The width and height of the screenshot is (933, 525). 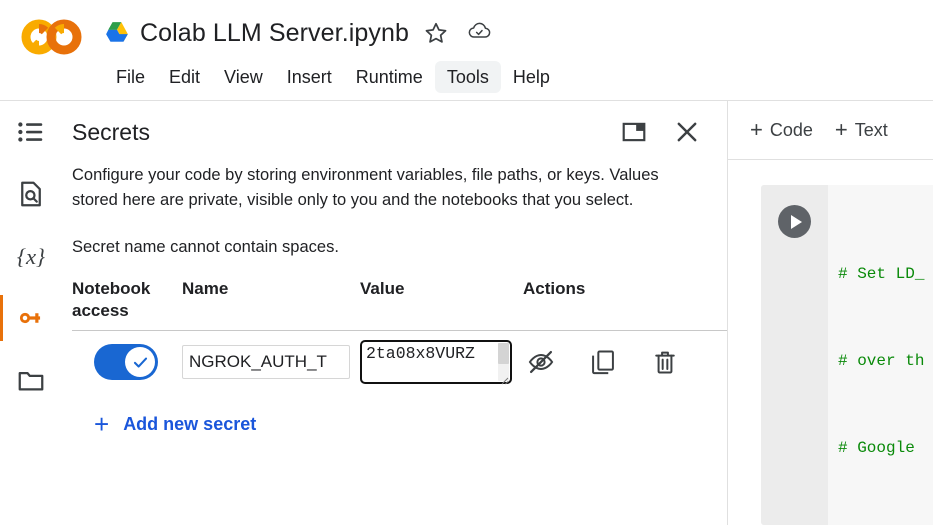 I want to click on secret-name-input, so click(x=266, y=362).